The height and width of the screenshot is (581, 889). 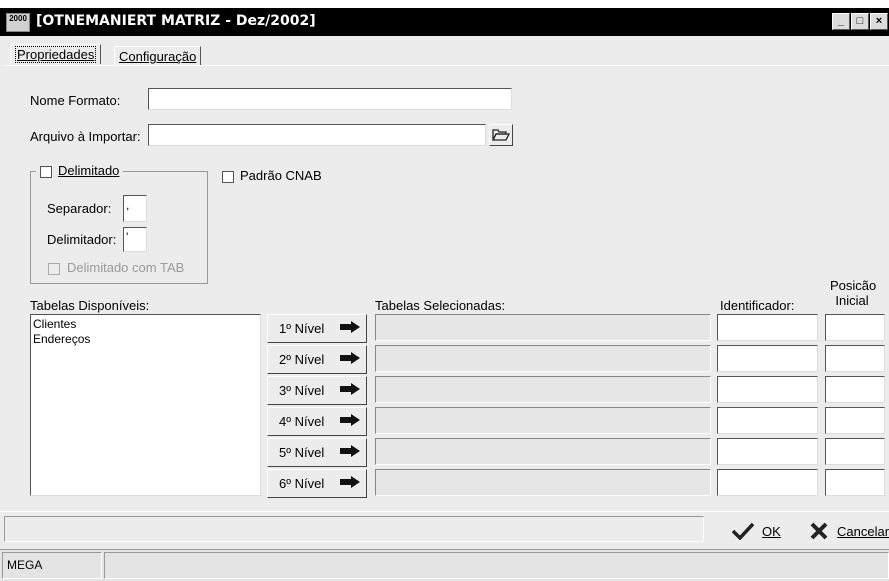 I want to click on delimitado-label: Delimitado, so click(x=89, y=170).